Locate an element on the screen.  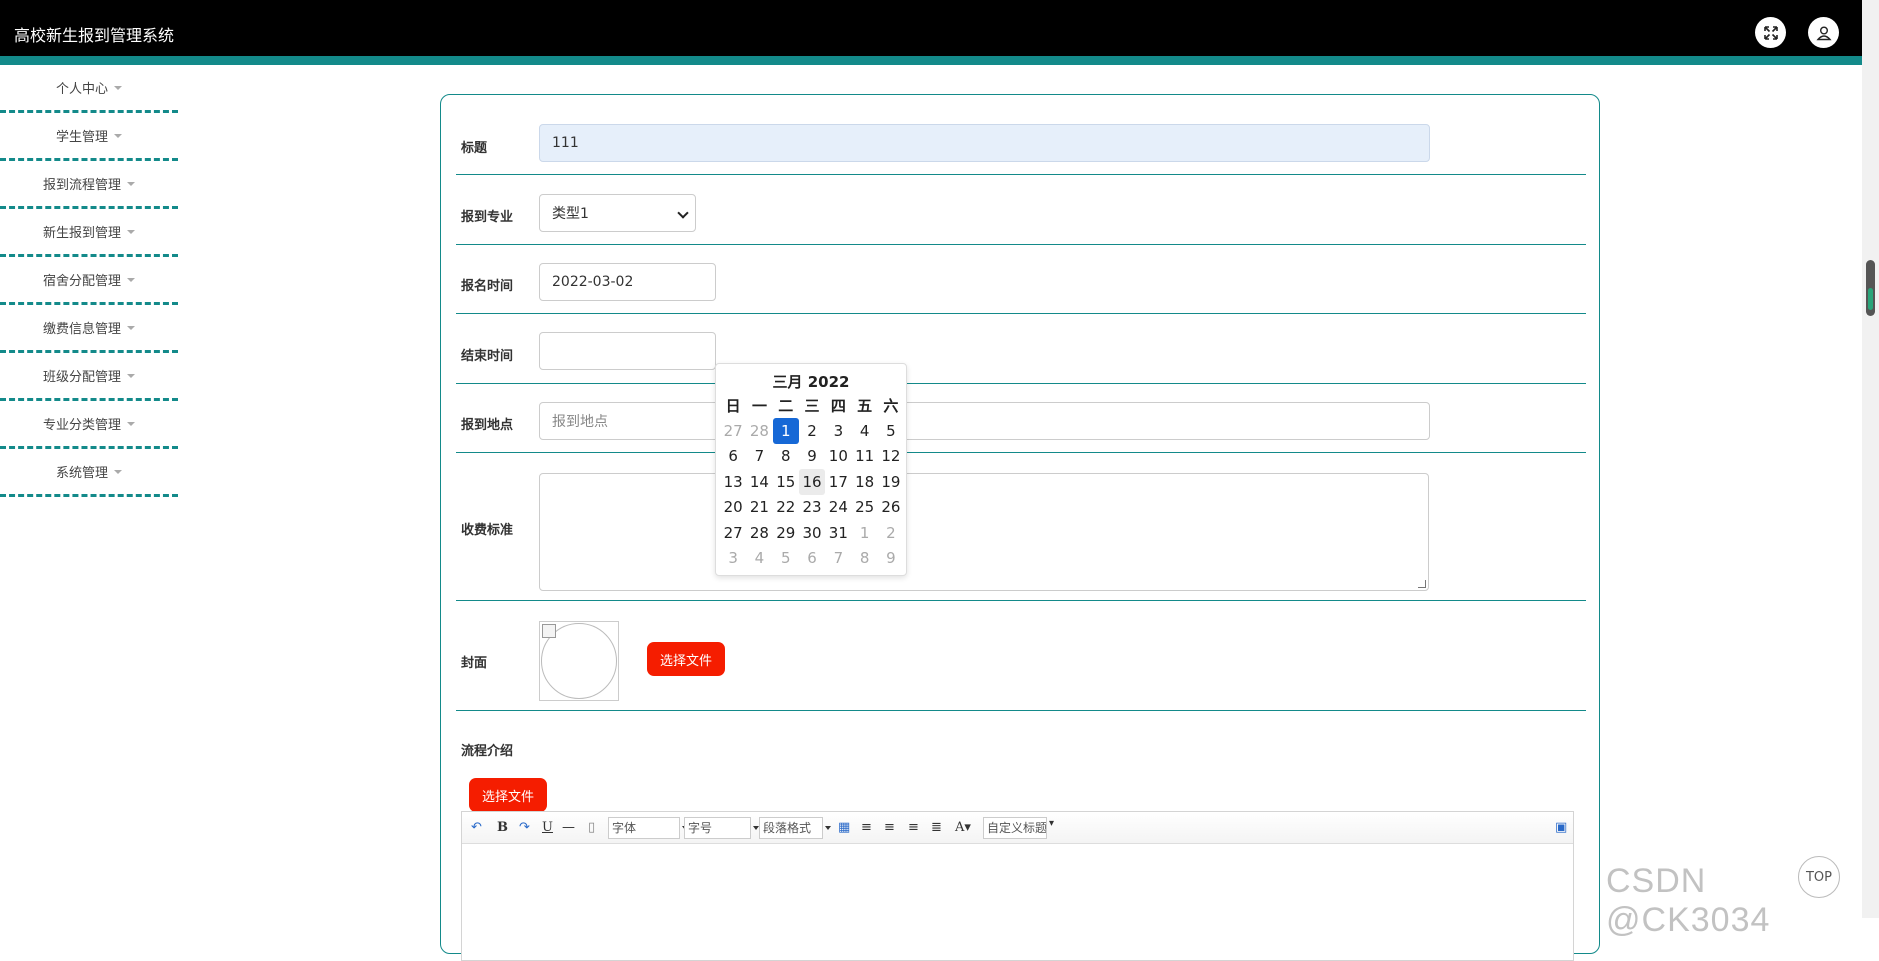
cover-choose-file-button: 选择文件 is located at coordinates (686, 659).